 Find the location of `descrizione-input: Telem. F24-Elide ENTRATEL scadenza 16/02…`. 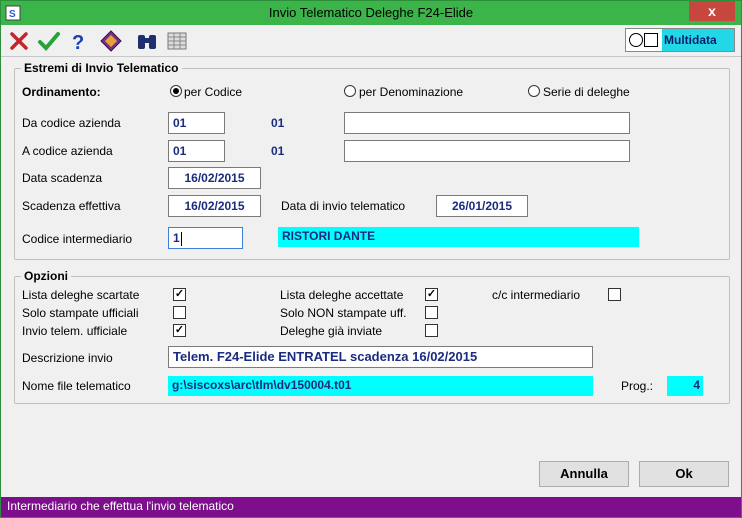

descrizione-input: Telem. F24-Elide ENTRATEL scadenza 16/02… is located at coordinates (380, 357).